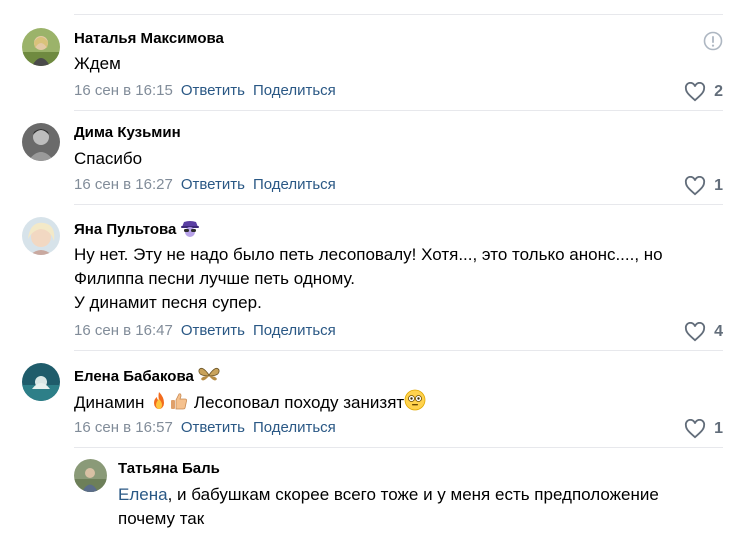 The image size is (743, 539). I want to click on comment-time: 16 сен в 16:57, so click(123, 427).